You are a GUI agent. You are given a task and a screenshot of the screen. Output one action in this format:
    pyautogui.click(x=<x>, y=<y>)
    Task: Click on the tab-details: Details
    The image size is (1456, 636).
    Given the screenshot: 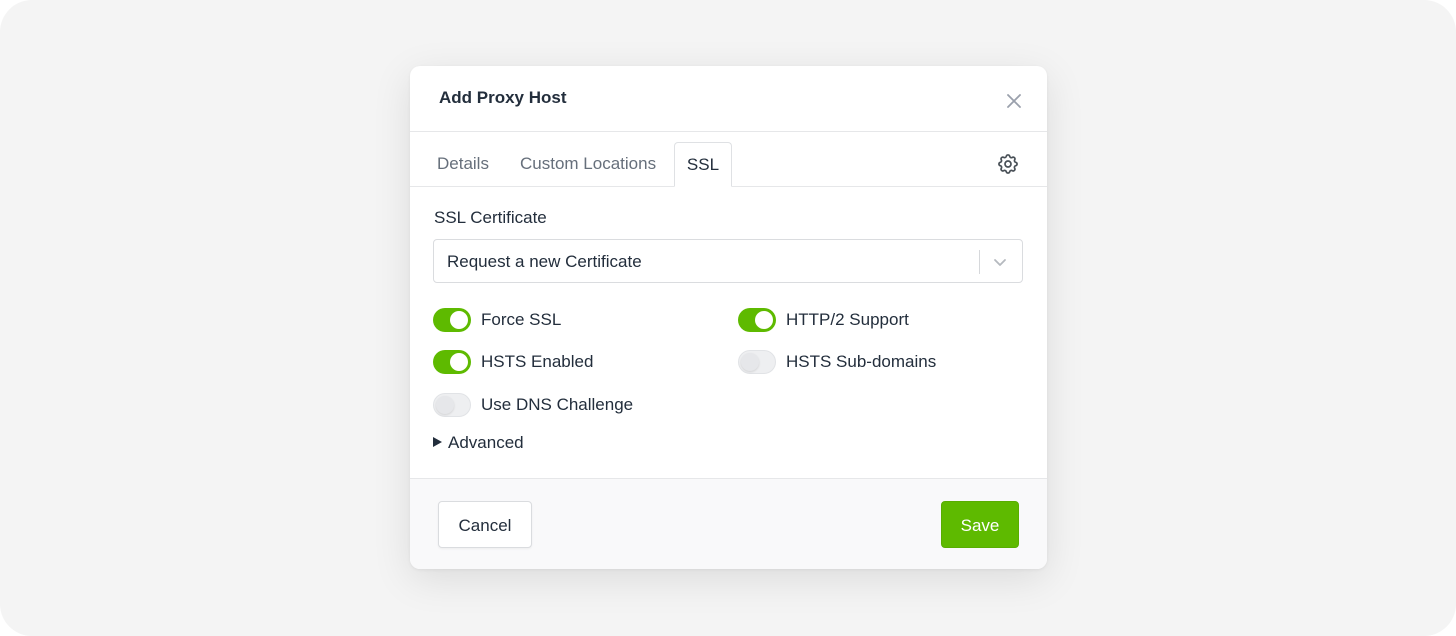 What is the action you would take?
    pyautogui.click(x=463, y=159)
    